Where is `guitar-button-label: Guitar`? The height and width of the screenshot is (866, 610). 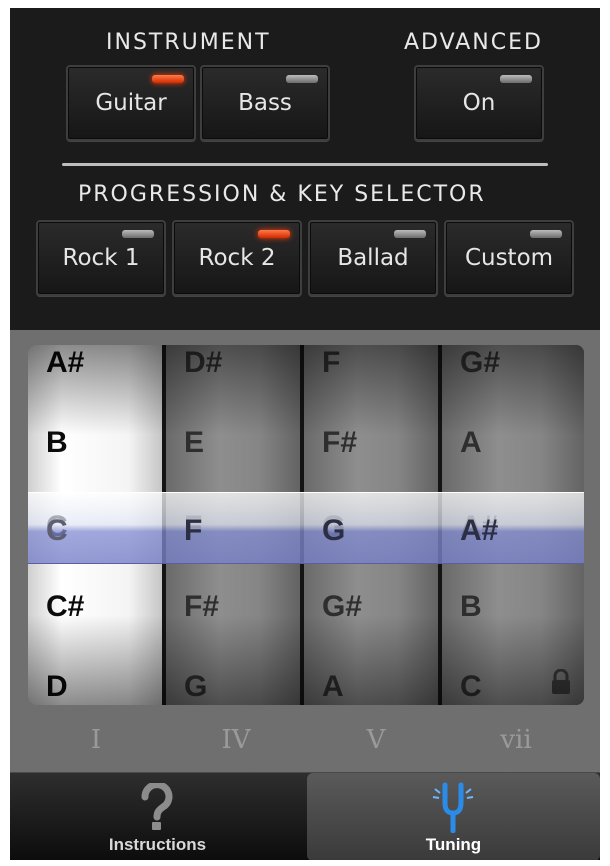 guitar-button-label: Guitar is located at coordinates (131, 103).